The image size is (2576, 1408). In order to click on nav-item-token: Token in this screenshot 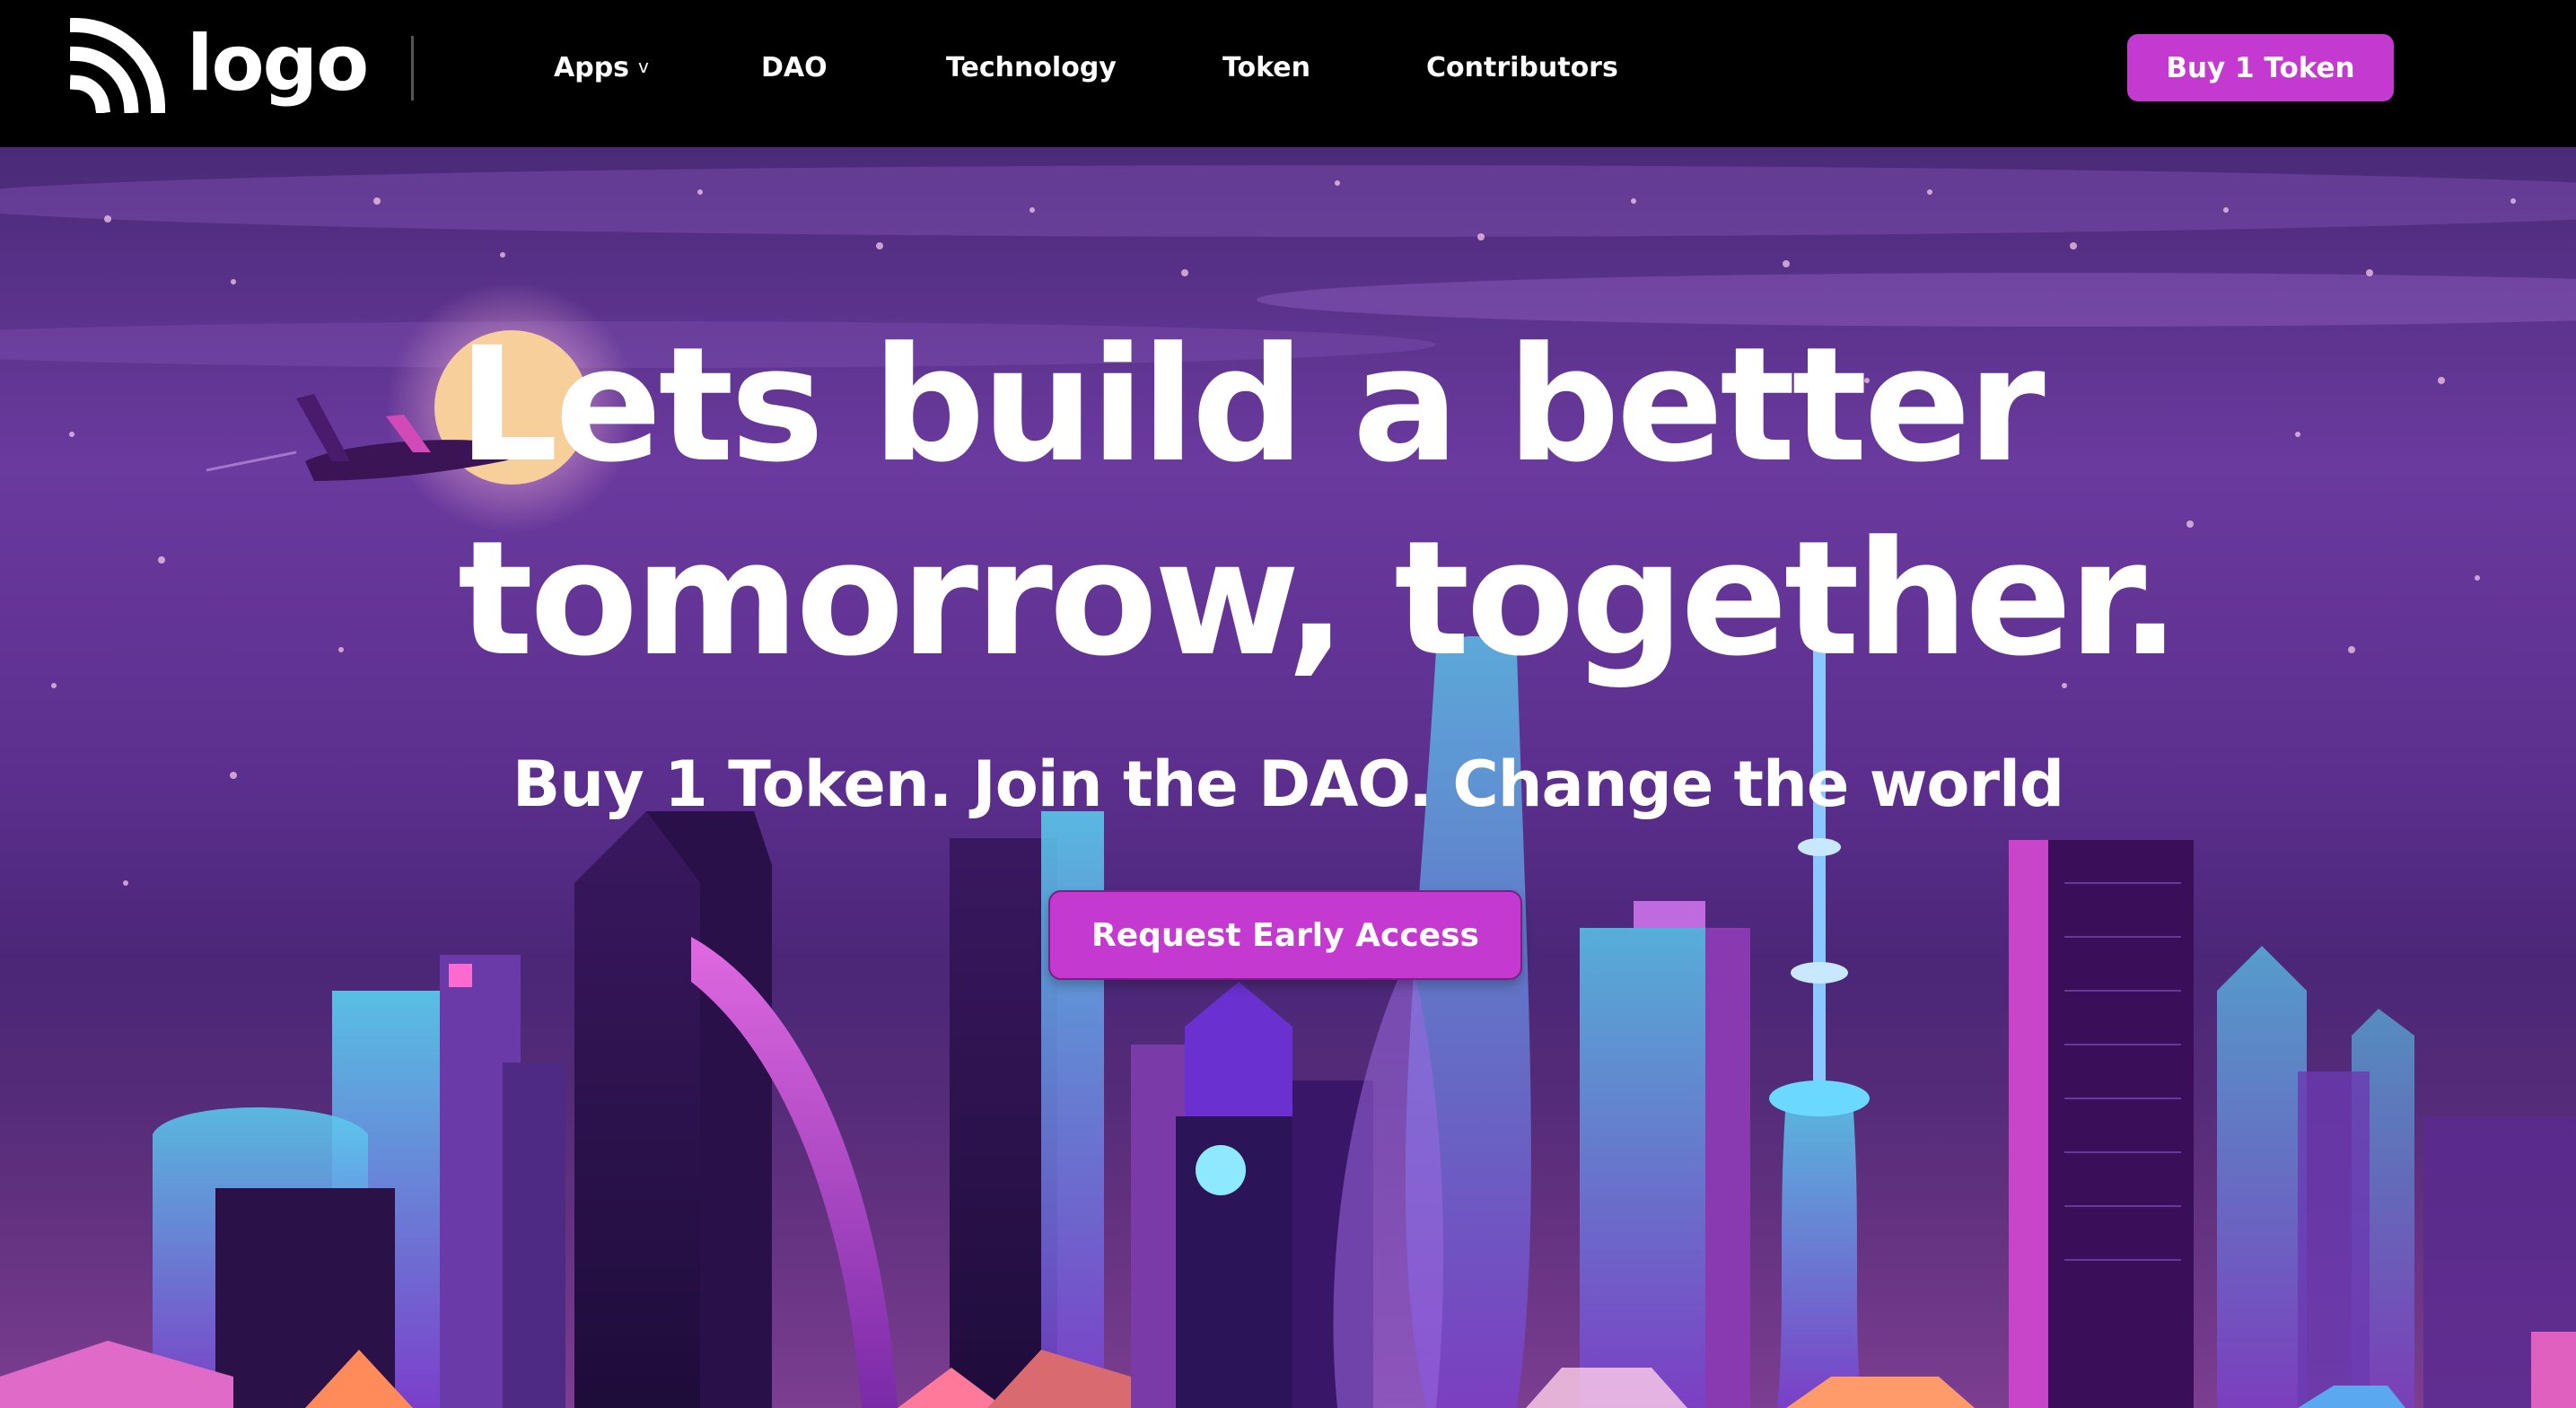, I will do `click(1266, 68)`.